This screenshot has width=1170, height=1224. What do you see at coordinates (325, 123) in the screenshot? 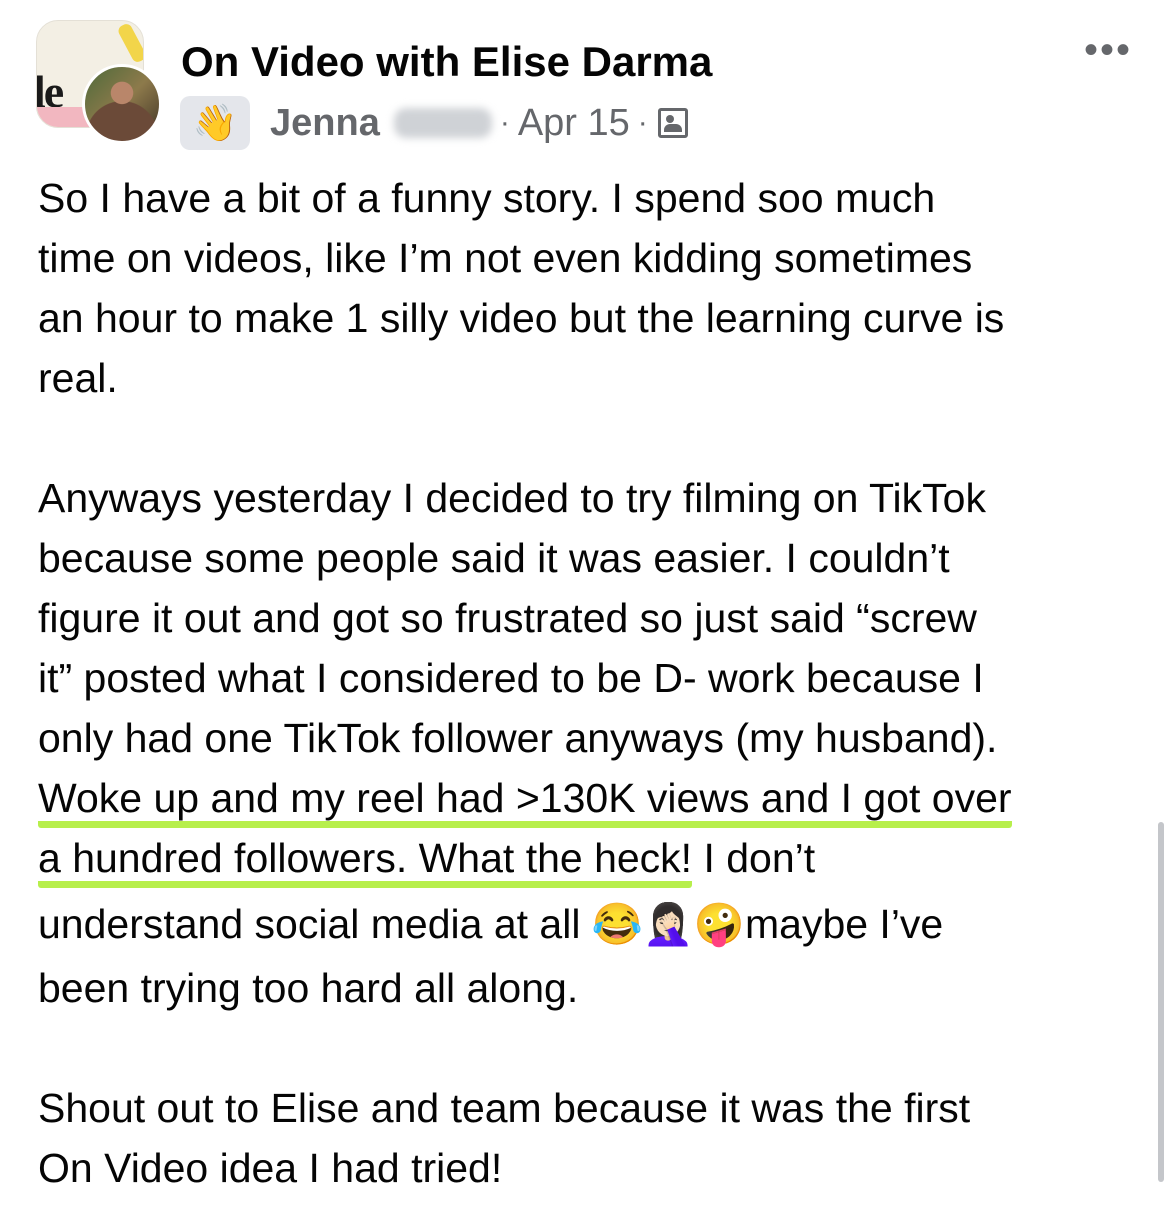
I see `author-name-link: Jenna` at bounding box center [325, 123].